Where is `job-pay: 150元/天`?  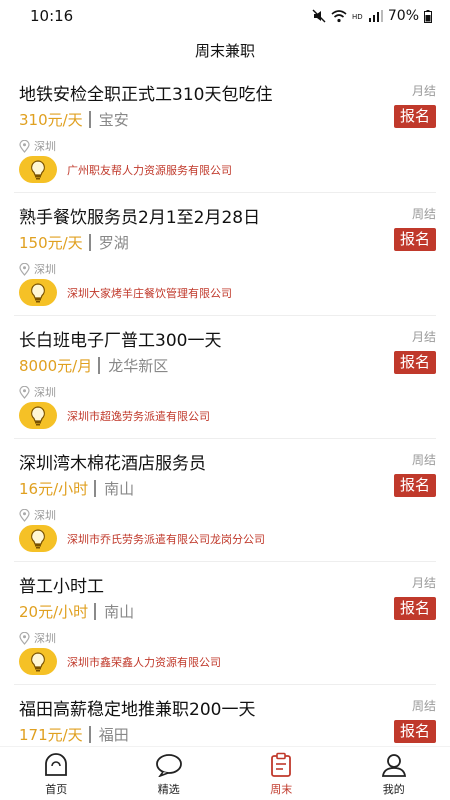 job-pay: 150元/天 is located at coordinates (51, 242).